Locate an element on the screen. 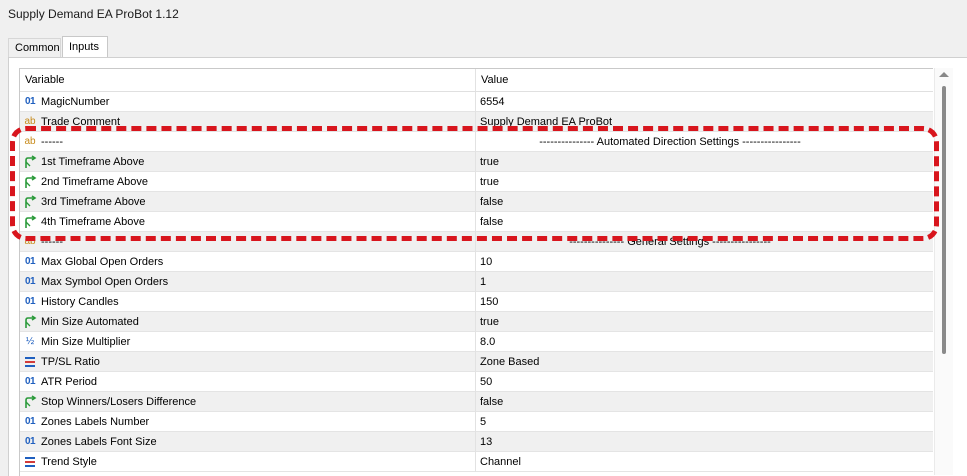  scroll-thumb is located at coordinates (944, 220).